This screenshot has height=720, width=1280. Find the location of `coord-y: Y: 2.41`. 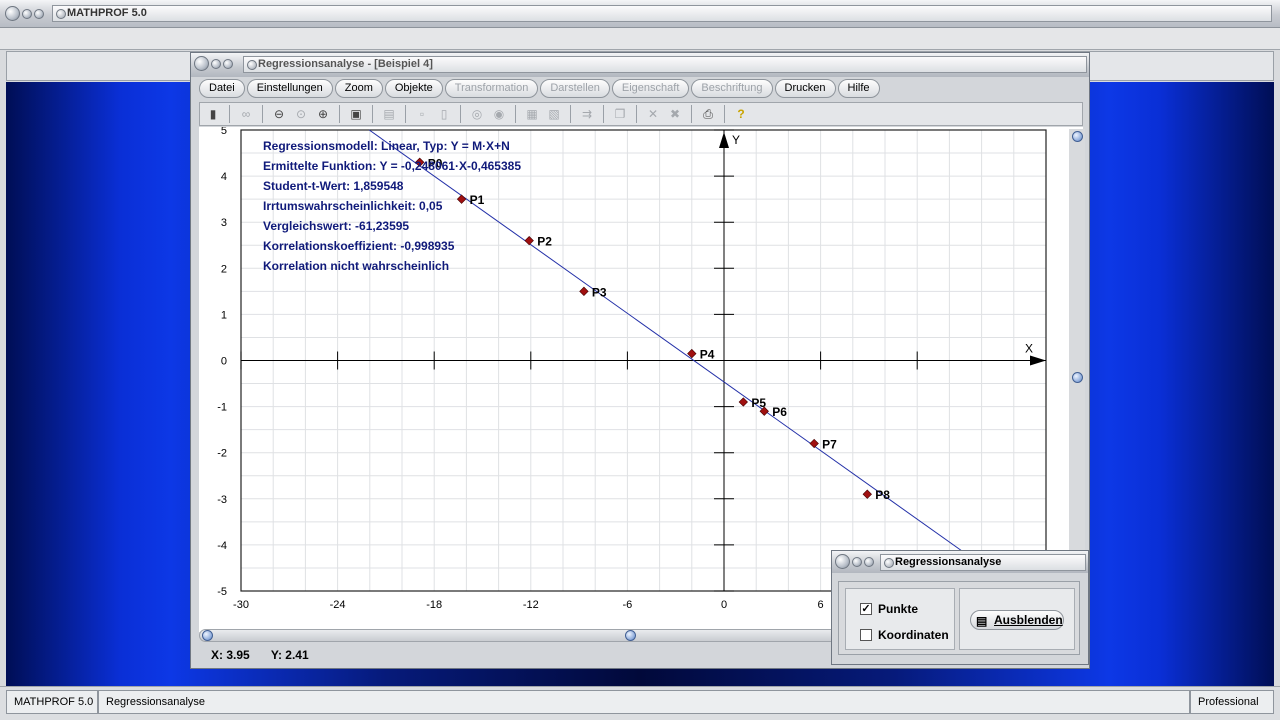

coord-y: Y: 2.41 is located at coordinates (289, 655).